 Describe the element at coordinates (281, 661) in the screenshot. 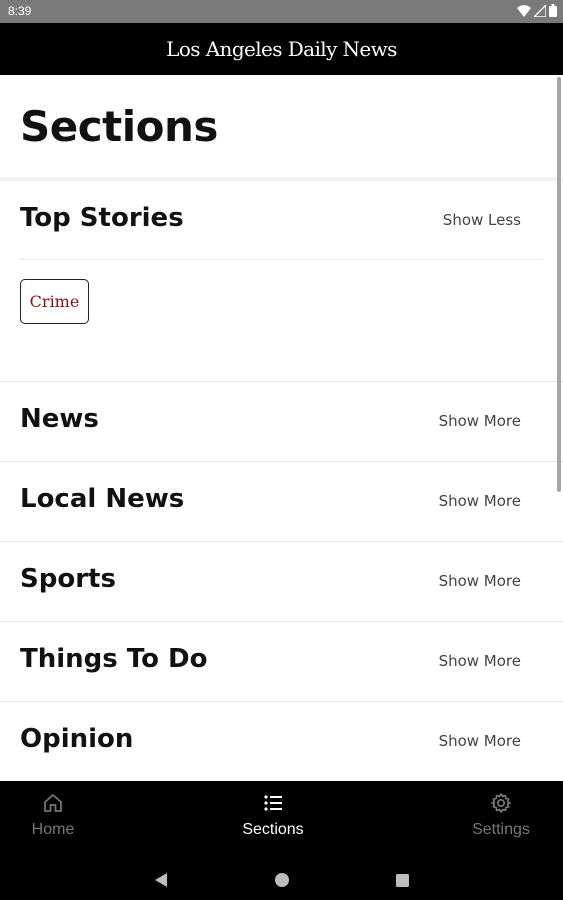

I see `section-row-things-to-do: Things To Do Show More` at that location.